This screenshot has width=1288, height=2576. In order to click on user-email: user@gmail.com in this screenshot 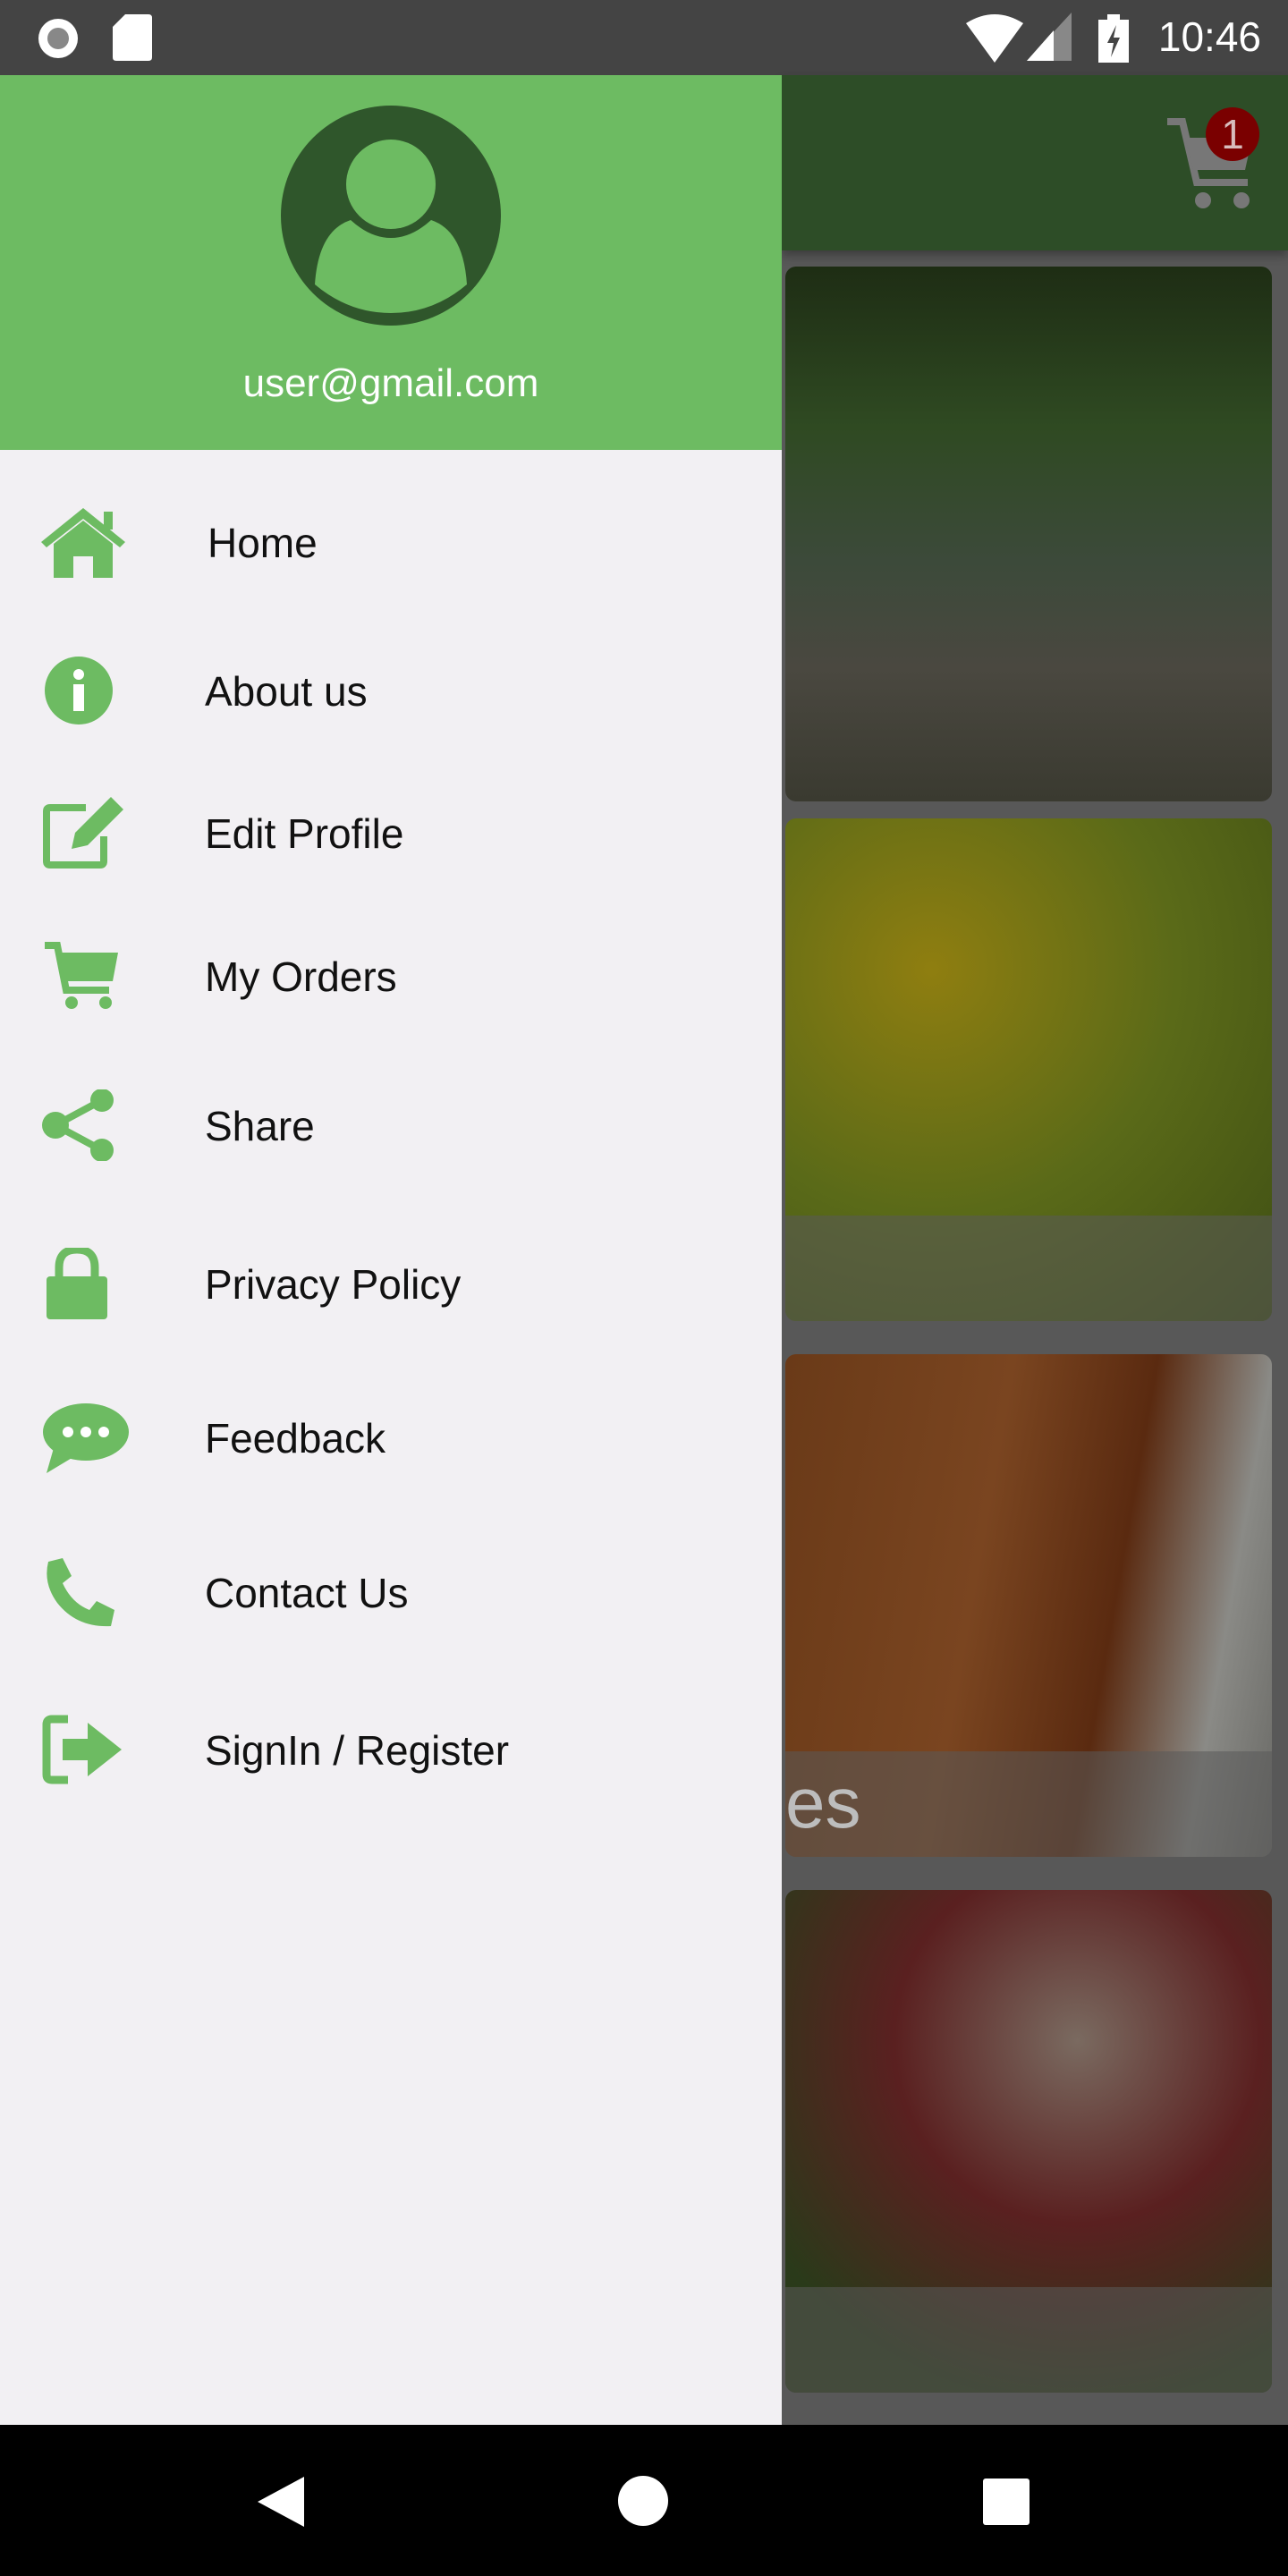, I will do `click(390, 383)`.